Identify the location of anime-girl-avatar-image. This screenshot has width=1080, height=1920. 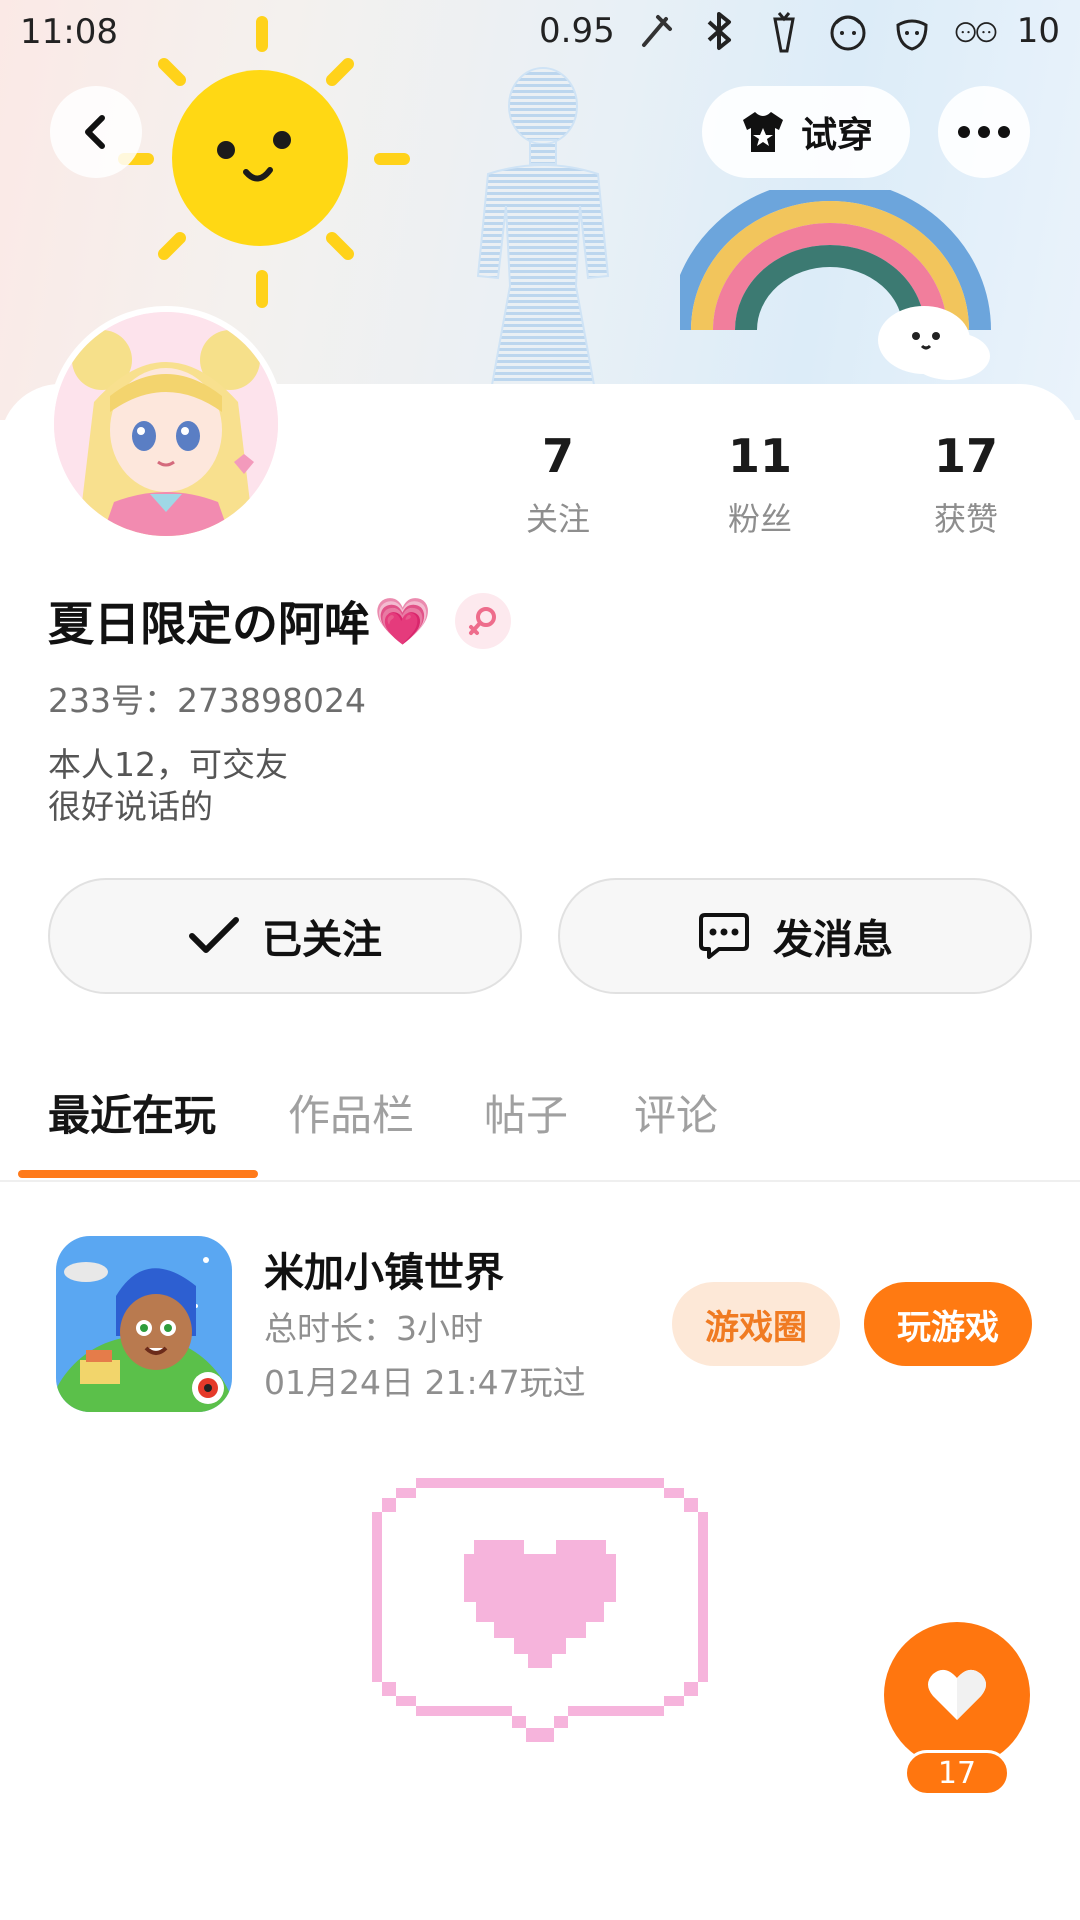
(166, 424).